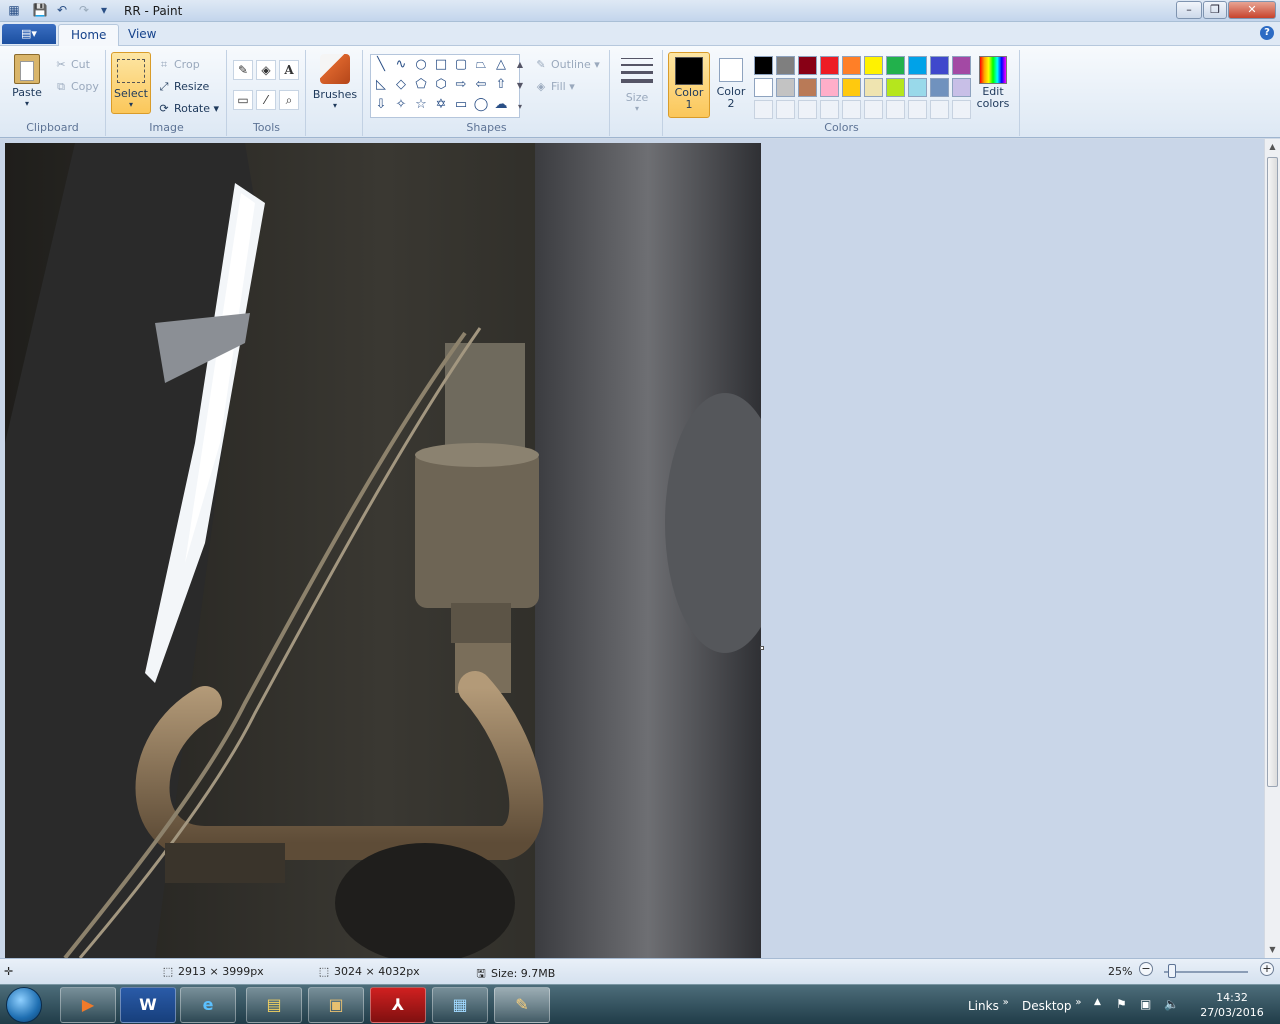 Image resolution: width=1280 pixels, height=1024 pixels. Describe the element at coordinates (131, 83) in the screenshot. I see `select-button: Select ▾` at that location.